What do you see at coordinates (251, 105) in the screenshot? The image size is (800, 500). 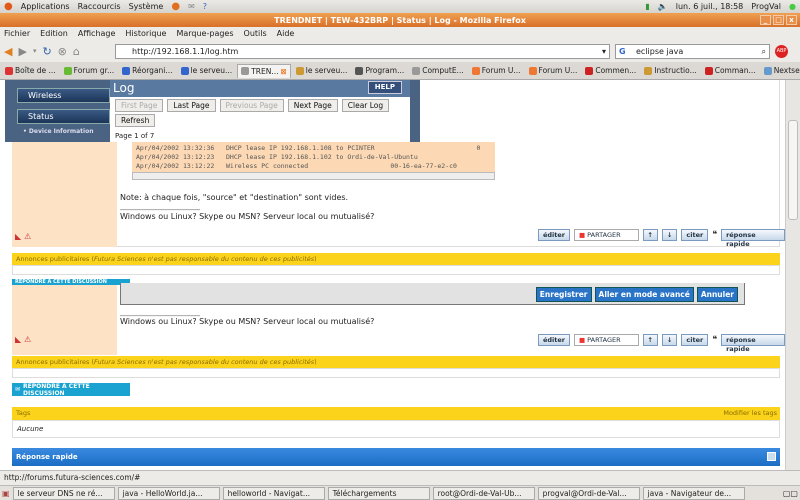 I see `log-button-previous-page: Previous Page` at bounding box center [251, 105].